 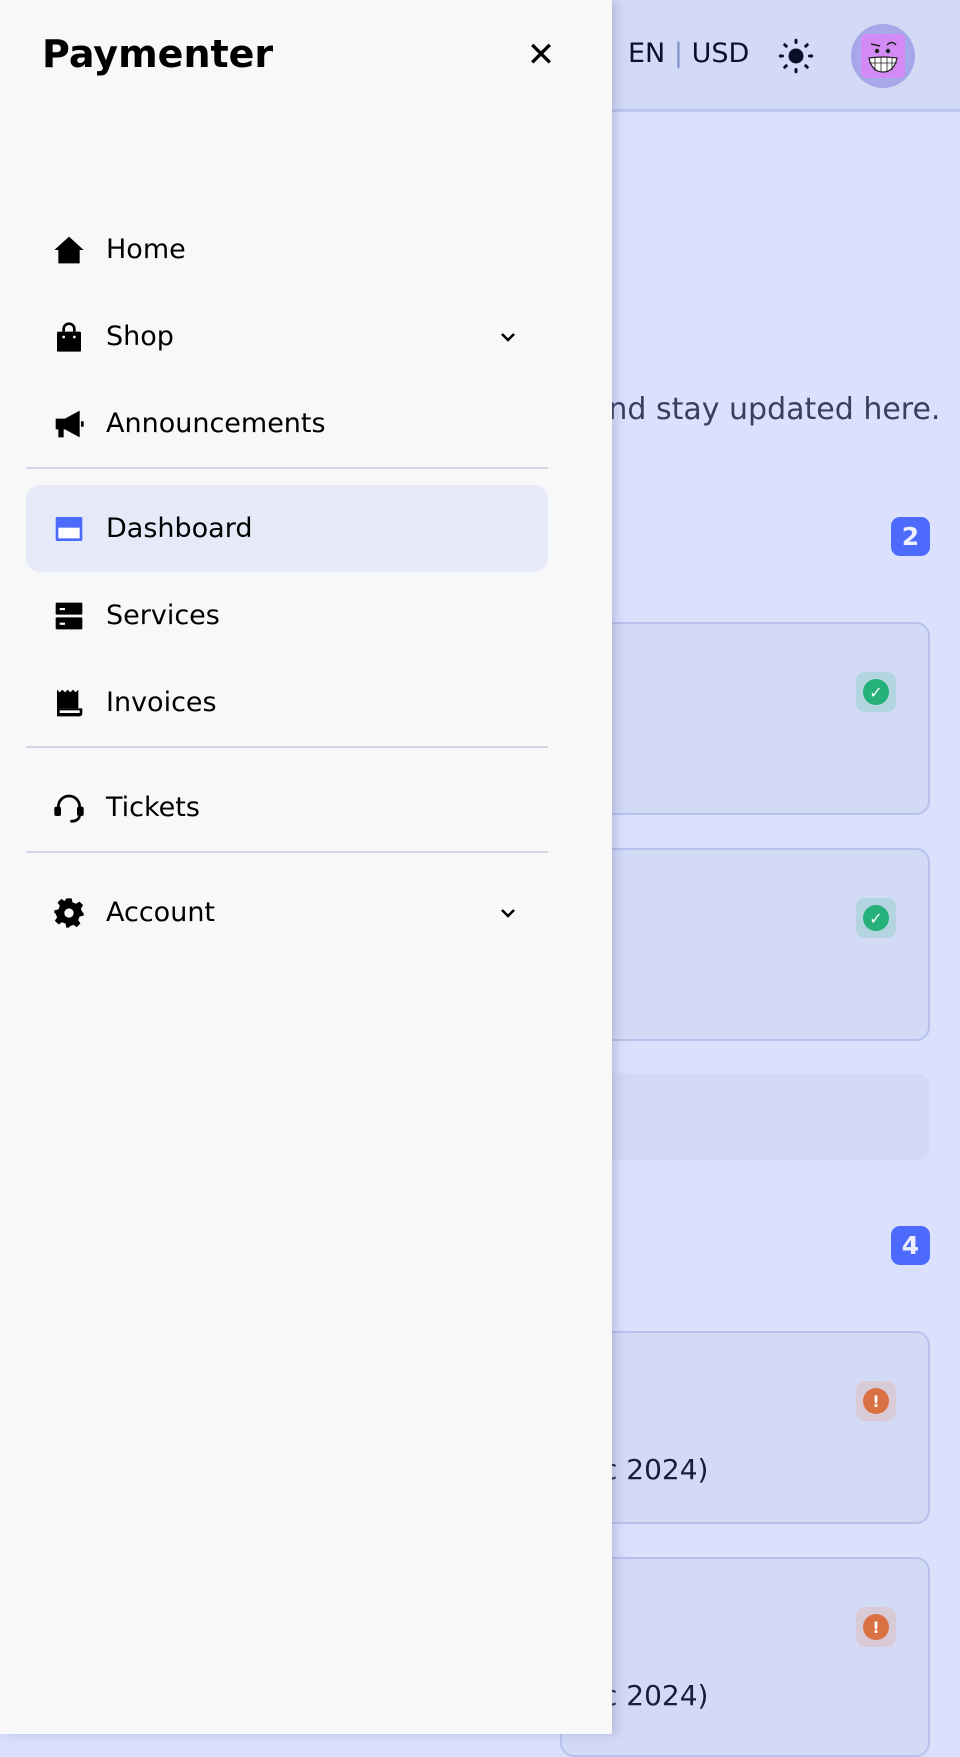 What do you see at coordinates (69, 528) in the screenshot?
I see `dashboard-icon` at bounding box center [69, 528].